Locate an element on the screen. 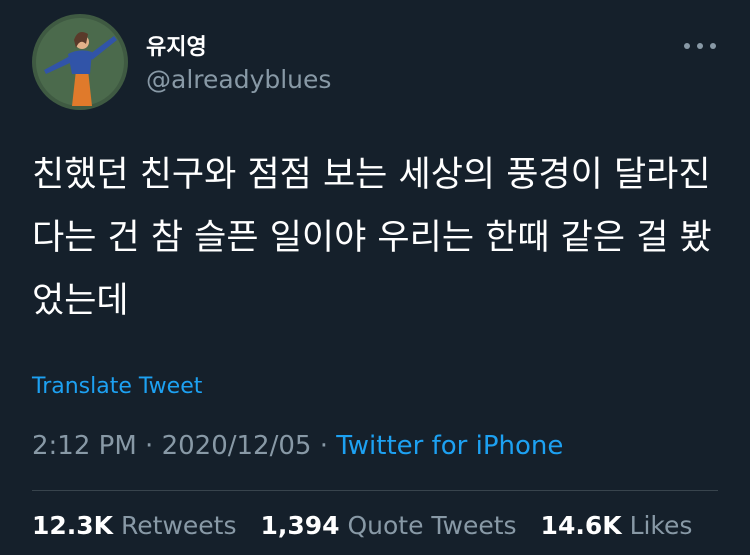 Image resolution: width=750 pixels, height=555 pixels. retweets-count: 12.3K is located at coordinates (73, 525).